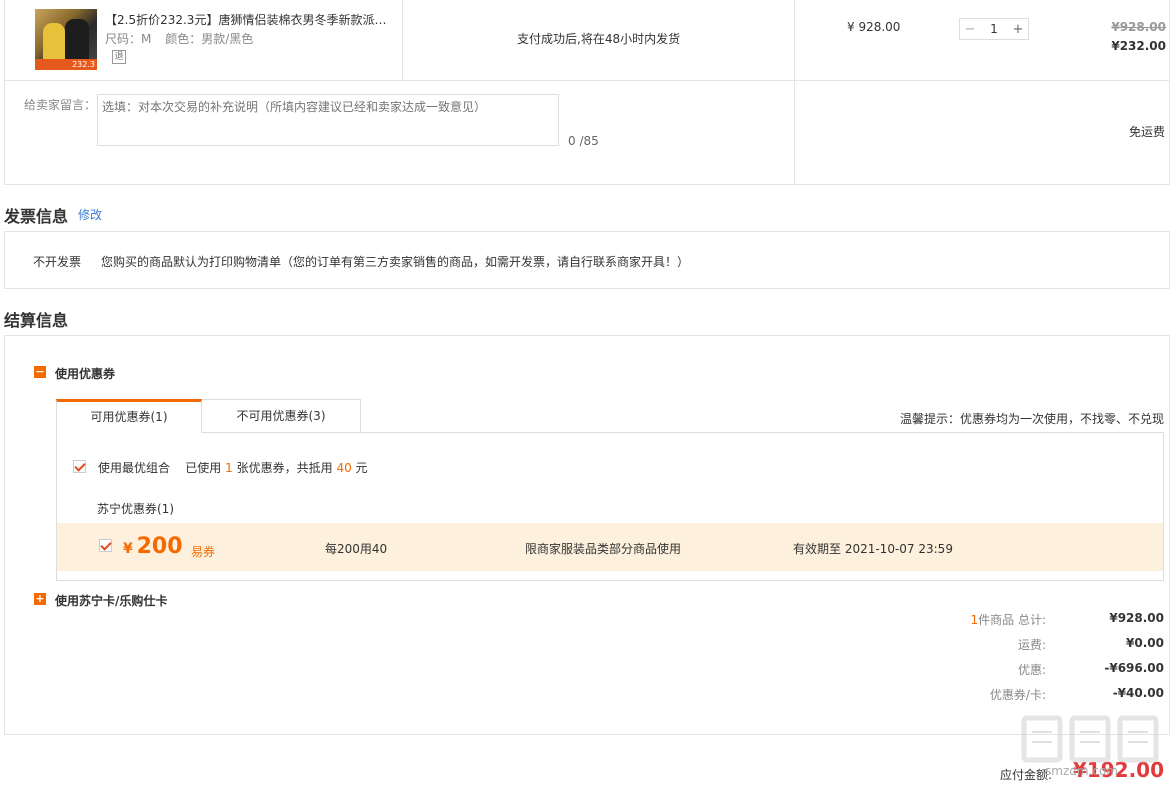  I want to click on free-shipping-label: 免运费, so click(1146, 132).